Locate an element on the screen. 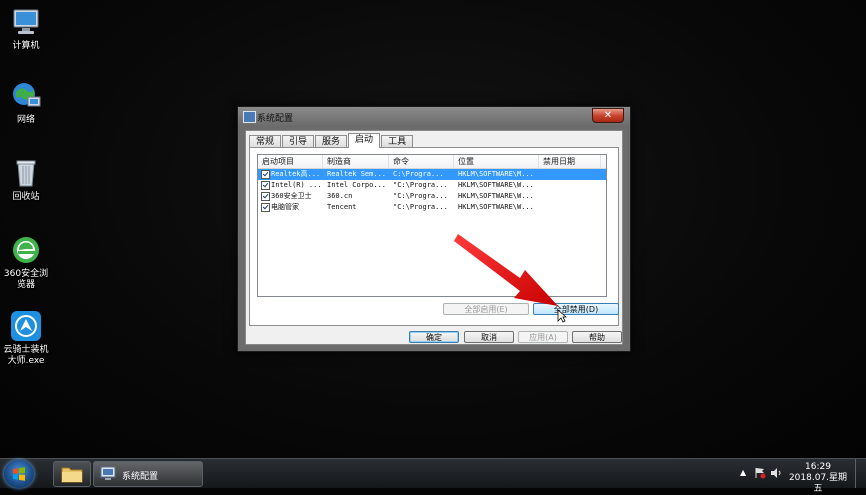 The image size is (866, 495). list-header: 启动项目 制造商 命令 位置 禁用日期 is located at coordinates (432, 162).